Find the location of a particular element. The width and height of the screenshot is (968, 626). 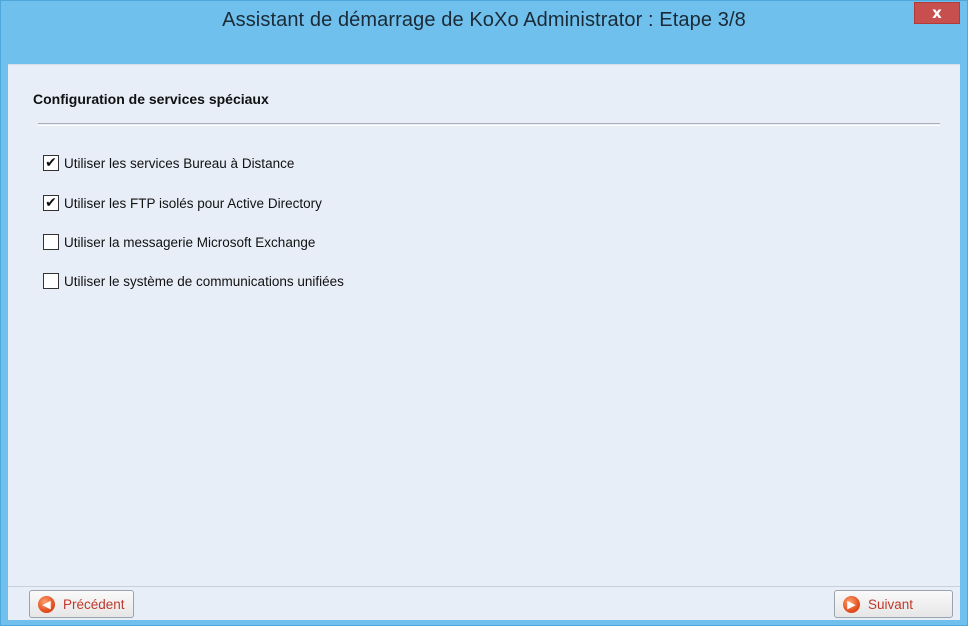

remote-desktop-checkbox: ✔ is located at coordinates (51, 163).